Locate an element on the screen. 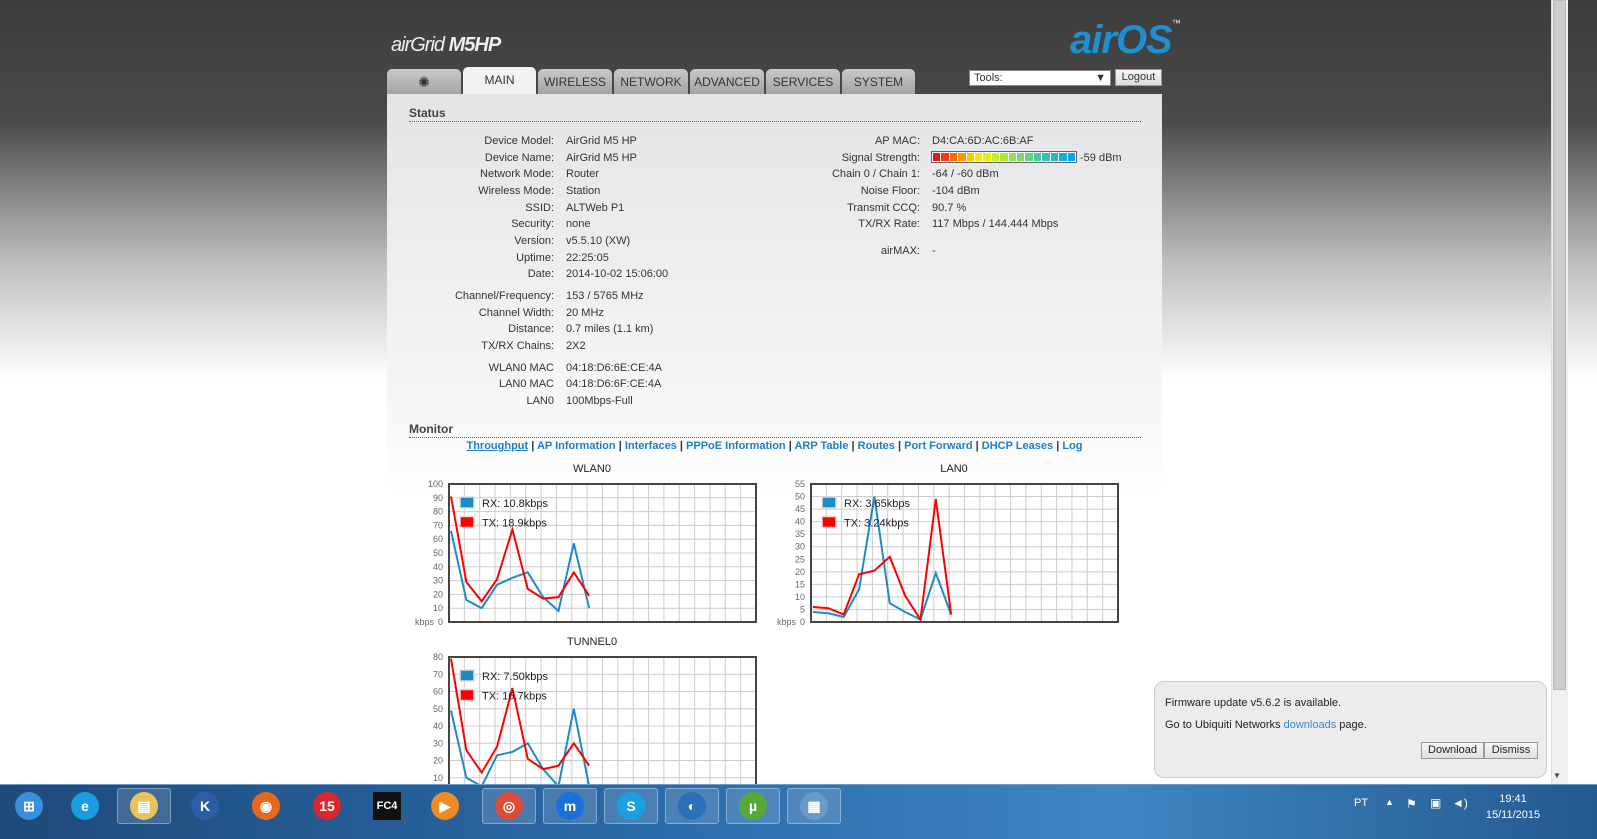 The height and width of the screenshot is (839, 1597). status-value: none is located at coordinates (578, 224).